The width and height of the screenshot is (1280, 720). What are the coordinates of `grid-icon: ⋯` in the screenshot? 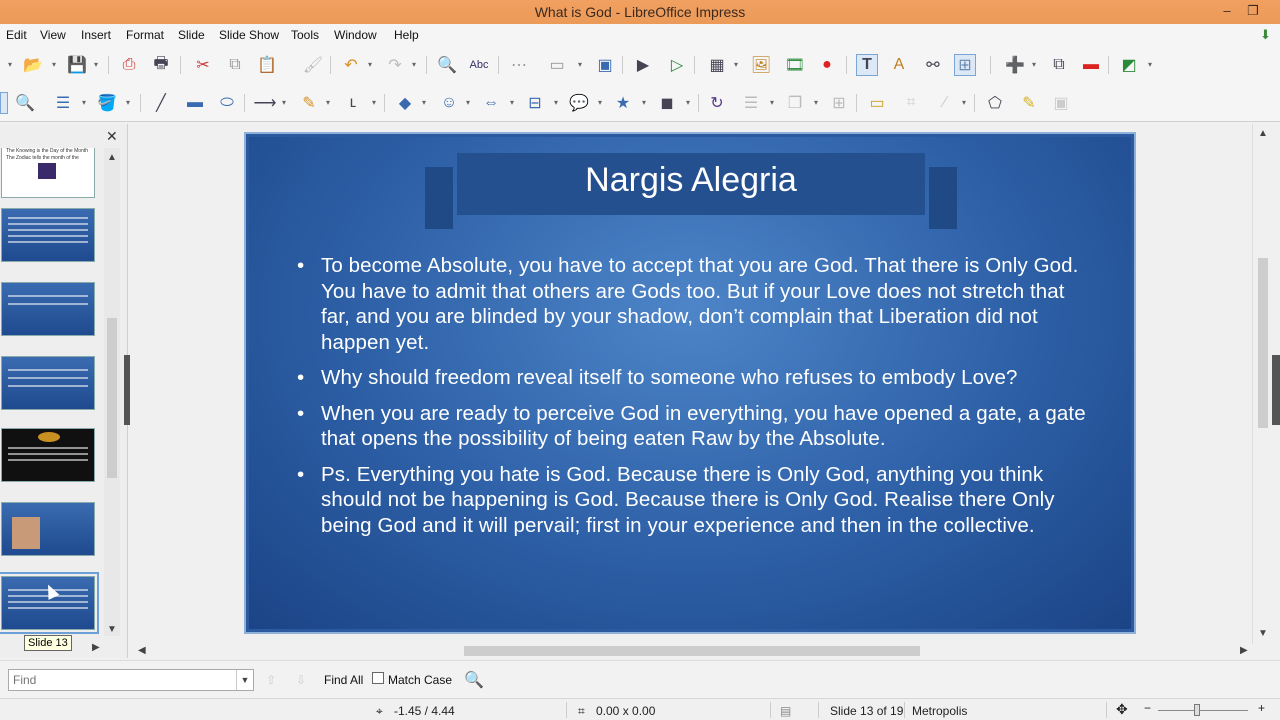 It's located at (519, 65).